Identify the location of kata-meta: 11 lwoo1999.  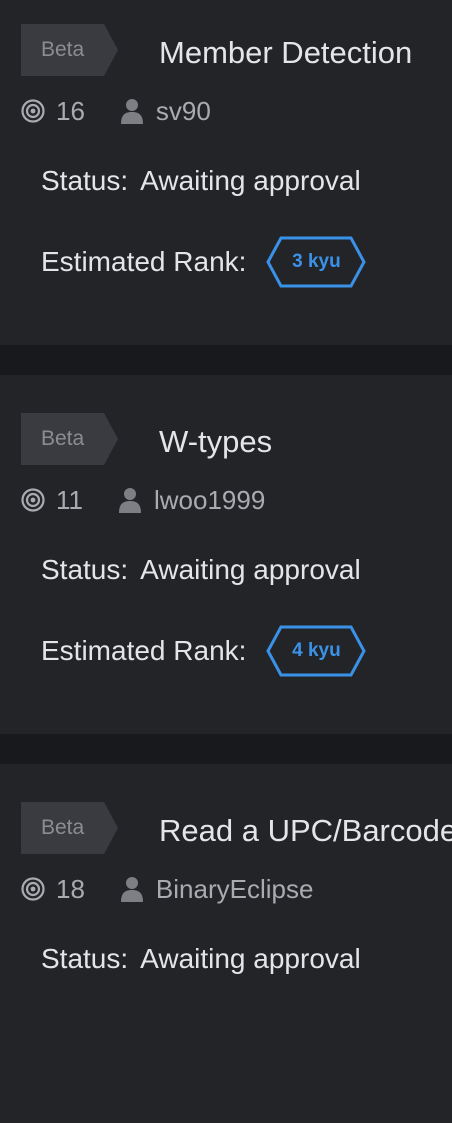
(143, 500).